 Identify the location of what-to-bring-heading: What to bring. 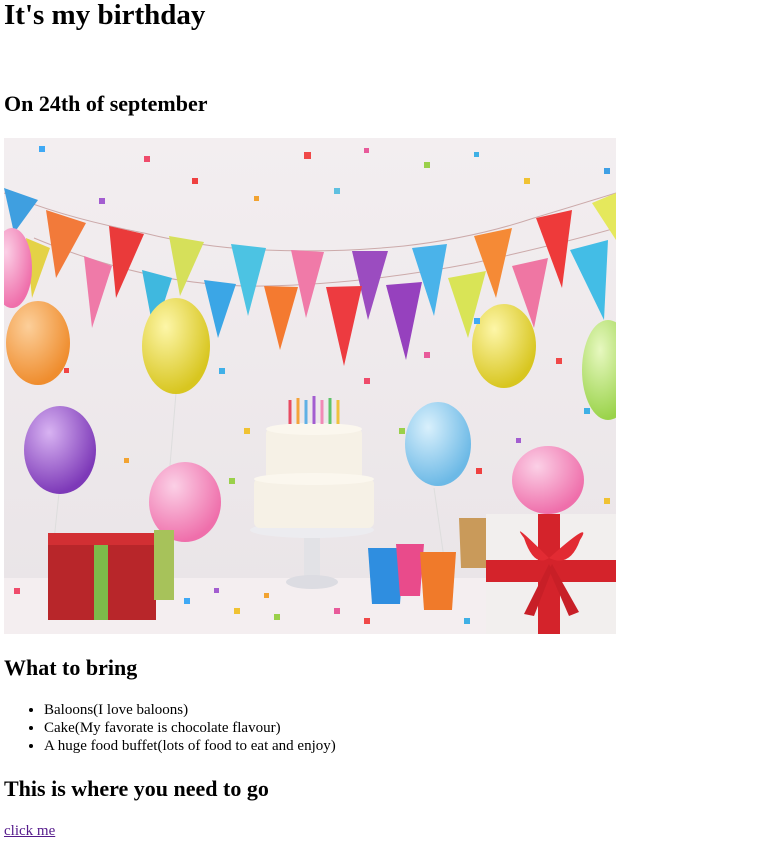
(71, 667).